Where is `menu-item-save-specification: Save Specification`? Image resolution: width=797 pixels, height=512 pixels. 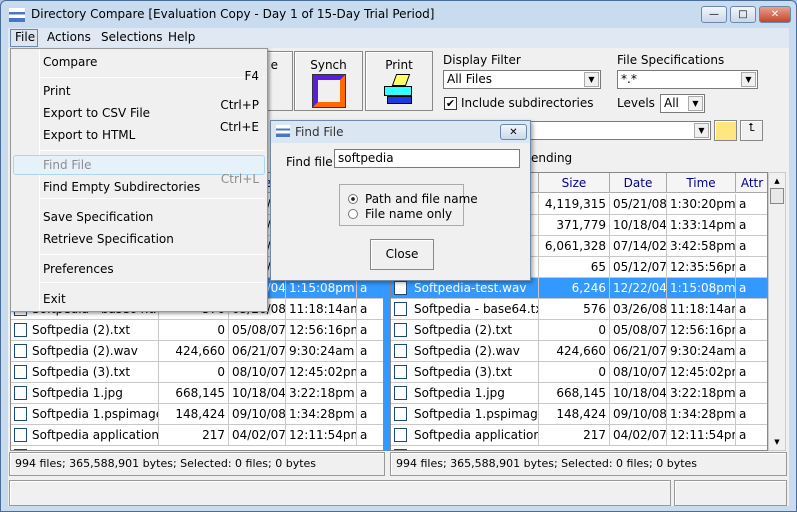
menu-item-save-specification: Save Specification is located at coordinates (151, 217).